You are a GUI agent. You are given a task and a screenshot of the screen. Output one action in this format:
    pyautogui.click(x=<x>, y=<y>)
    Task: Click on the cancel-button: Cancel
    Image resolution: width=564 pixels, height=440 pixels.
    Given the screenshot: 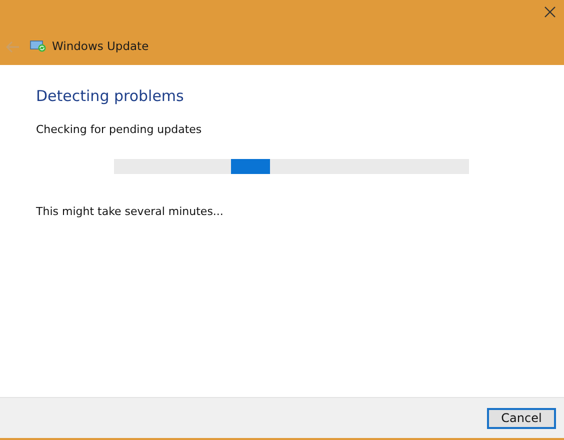 What is the action you would take?
    pyautogui.click(x=521, y=418)
    